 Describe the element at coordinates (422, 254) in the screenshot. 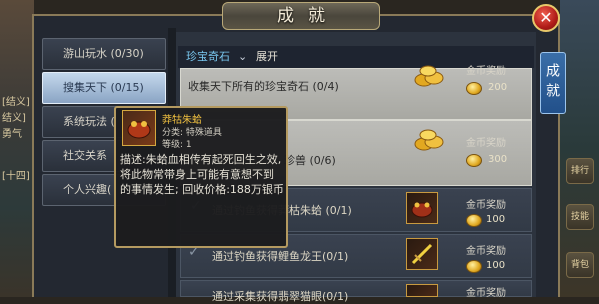

I see `sword-item-icon` at that location.